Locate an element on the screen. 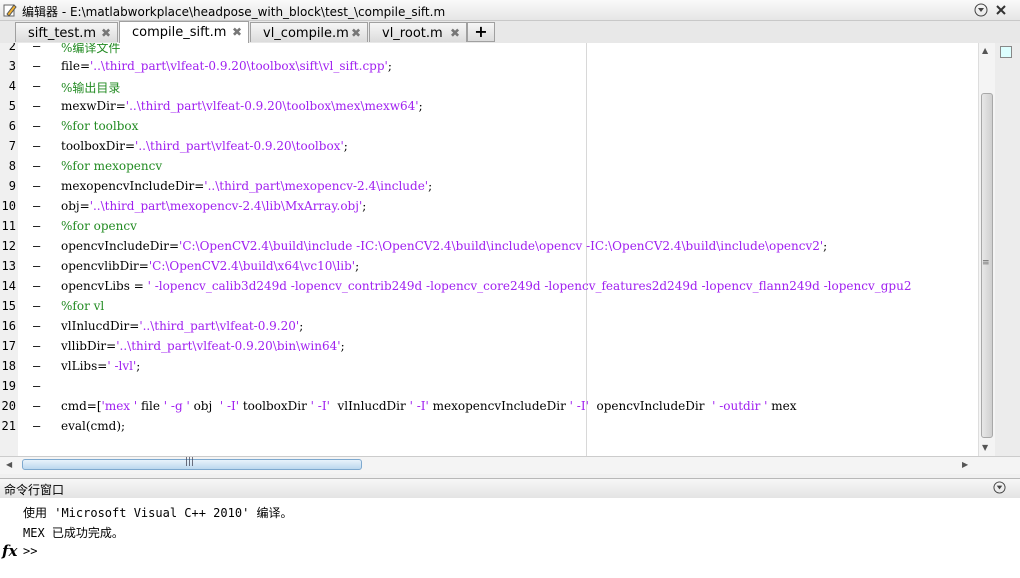 The width and height of the screenshot is (1020, 578). line-number: 19 is located at coordinates (8, 386).